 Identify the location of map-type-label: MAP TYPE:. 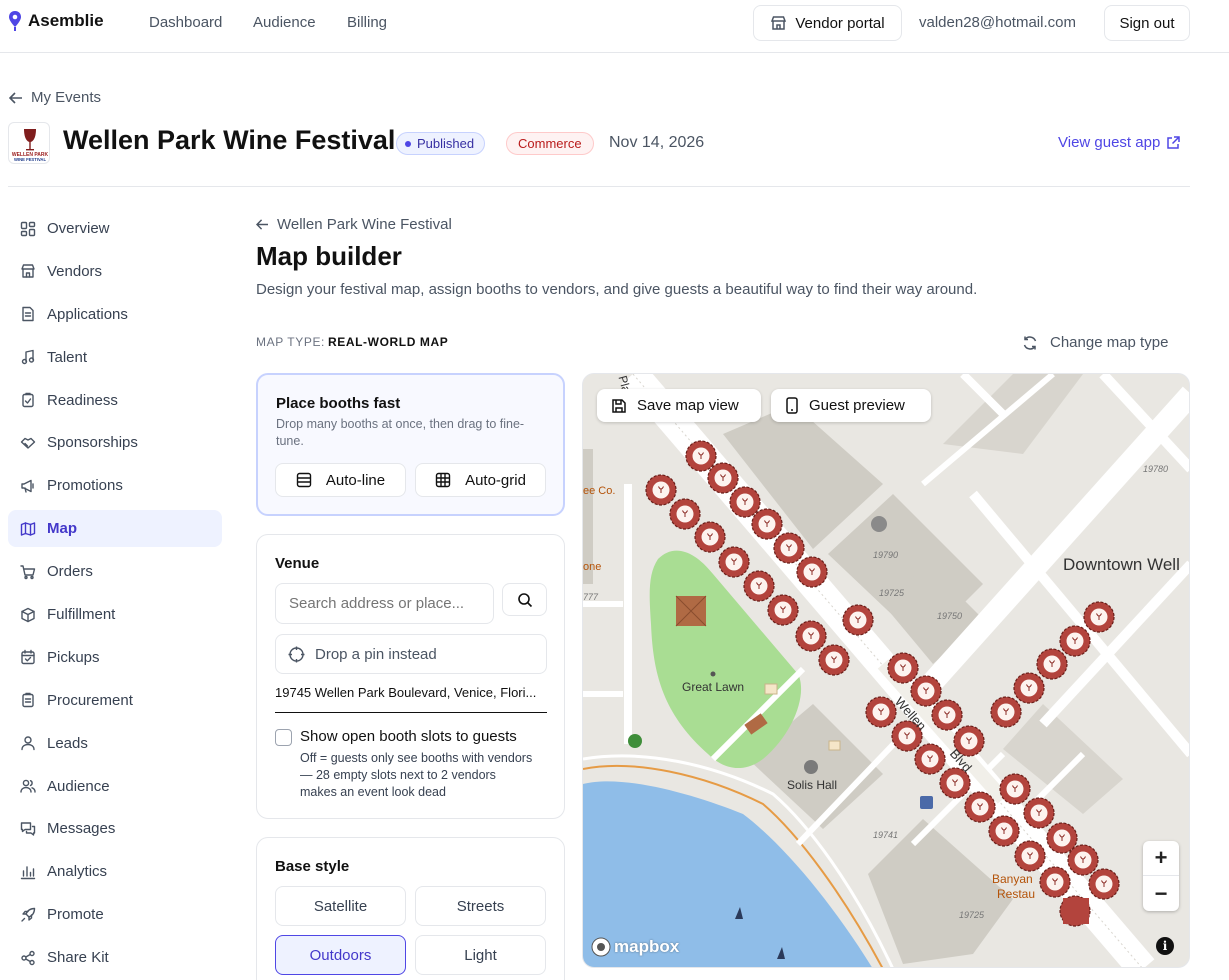
(290, 342).